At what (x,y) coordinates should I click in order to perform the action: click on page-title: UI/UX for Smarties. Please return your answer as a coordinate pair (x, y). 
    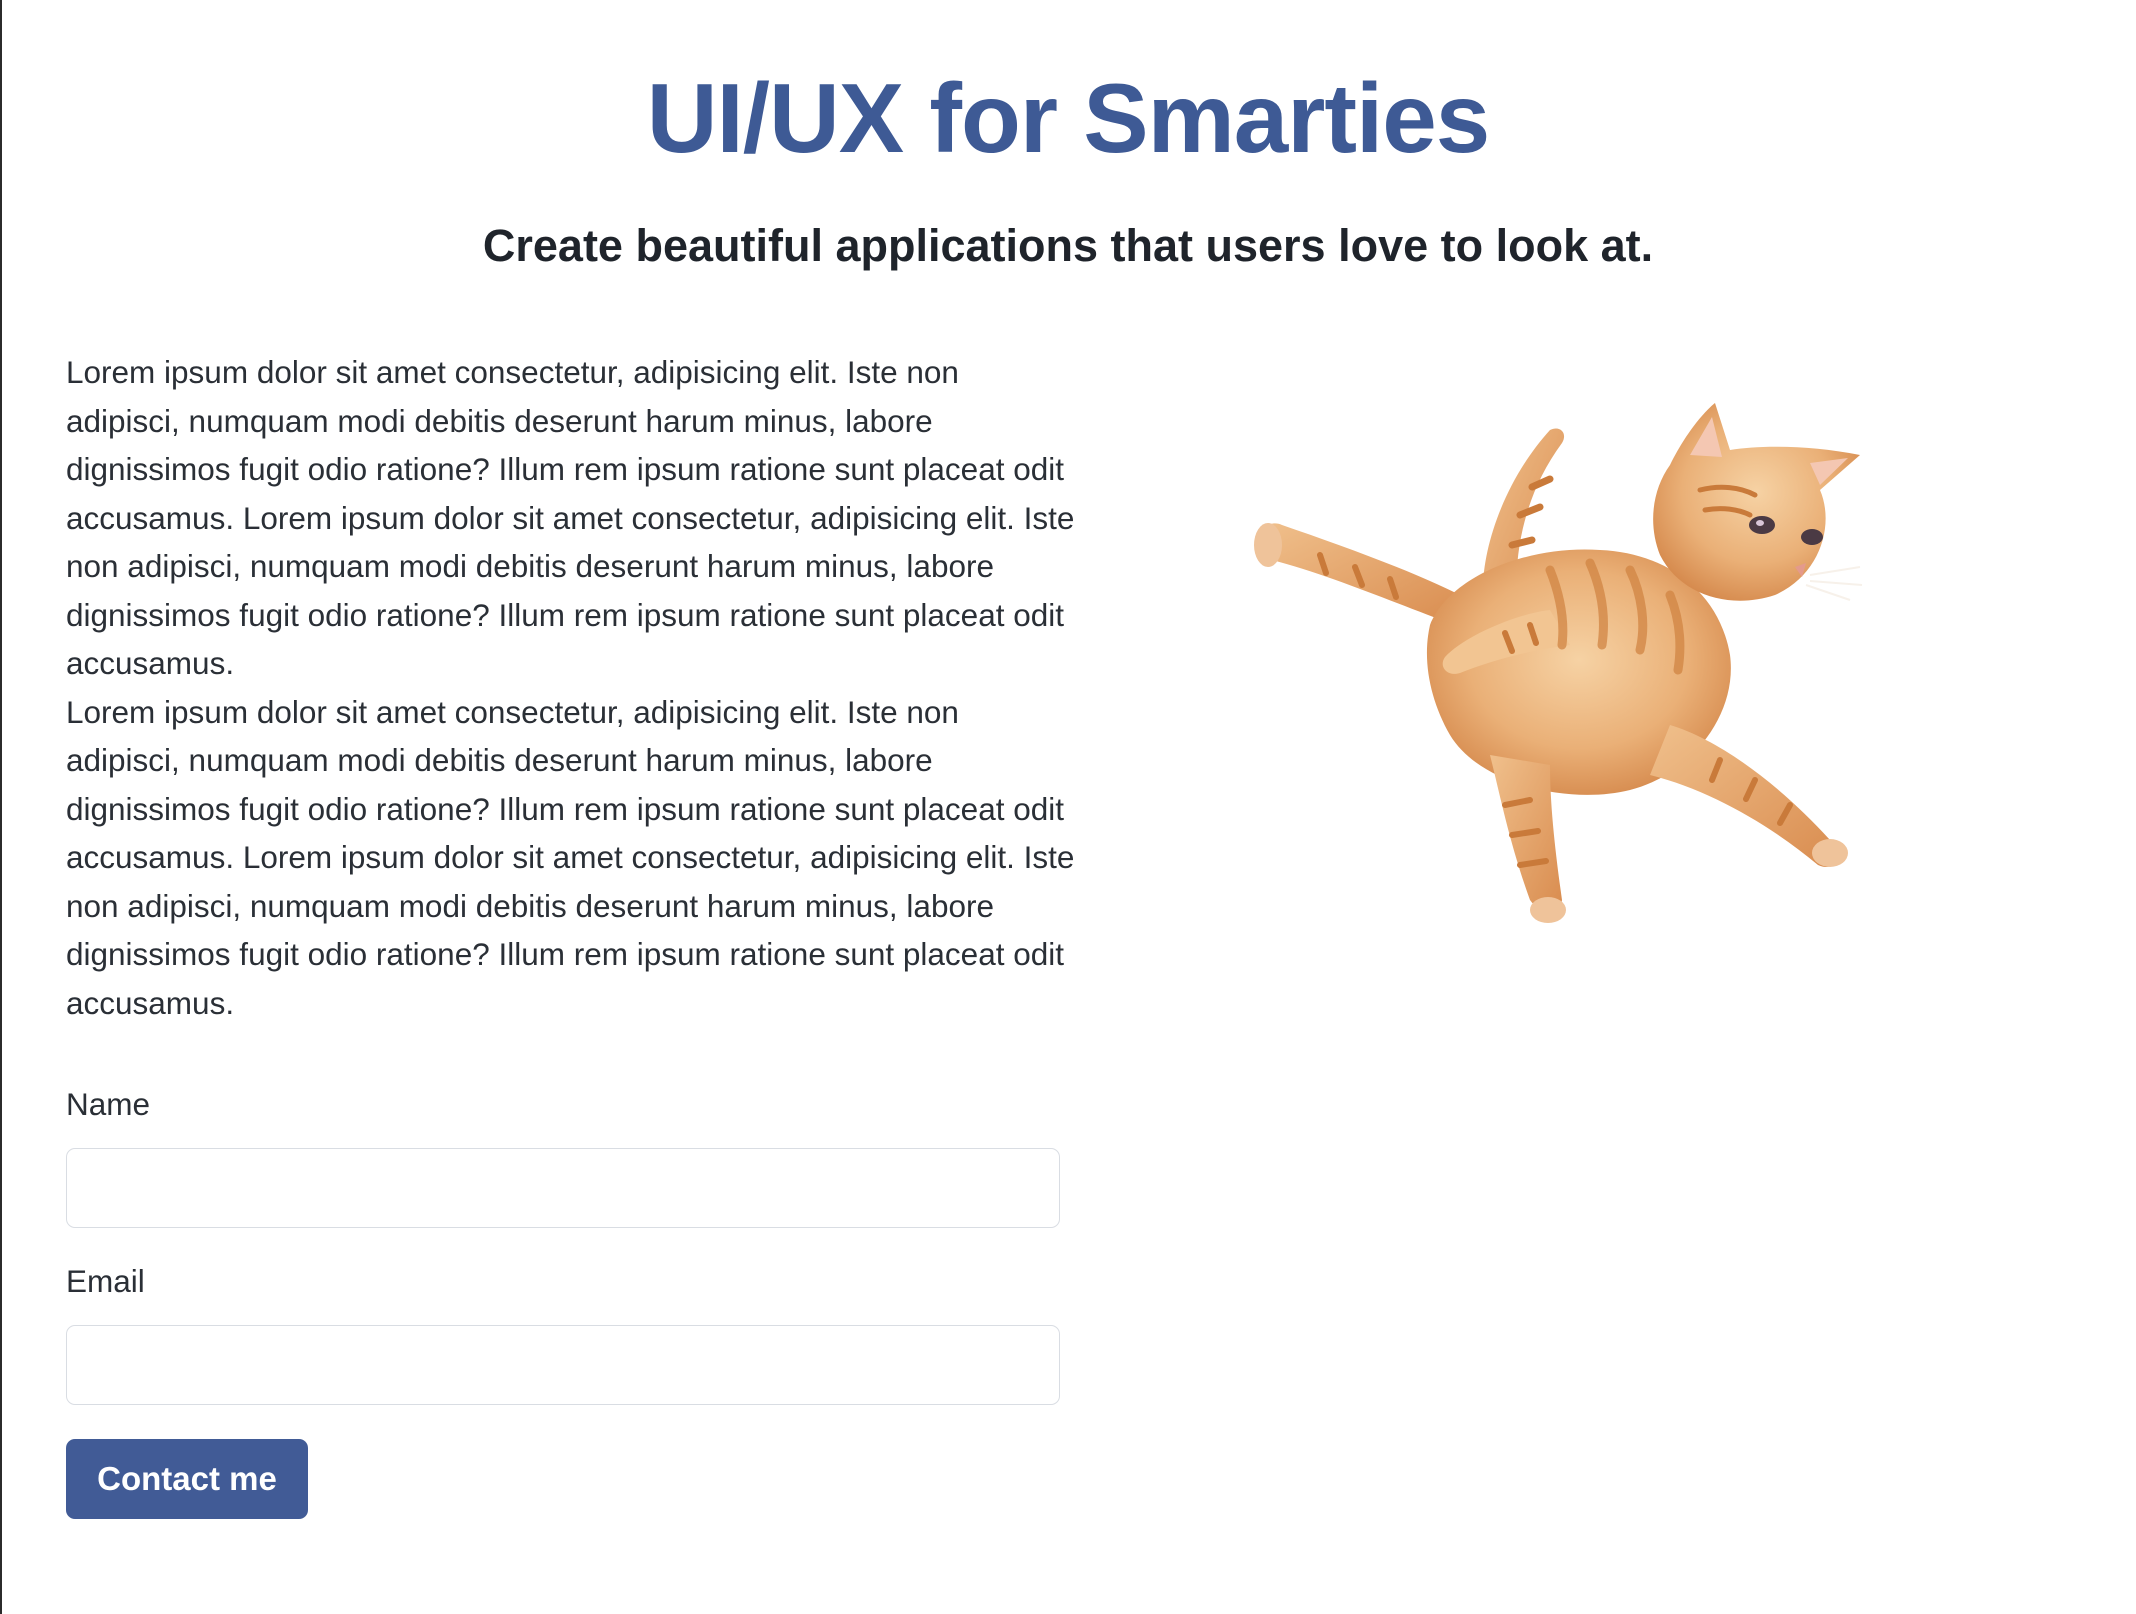
    Looking at the image, I should click on (1068, 118).